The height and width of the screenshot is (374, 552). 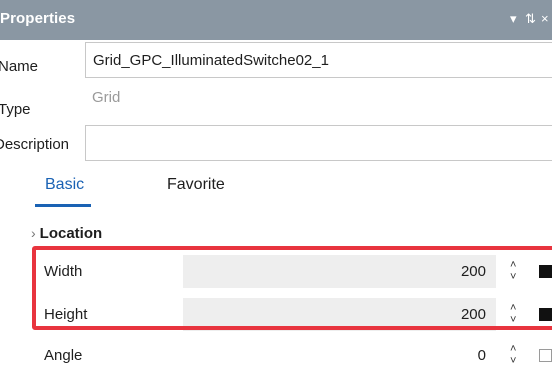 What do you see at coordinates (38, 18) in the screenshot?
I see `panel-title: Properties` at bounding box center [38, 18].